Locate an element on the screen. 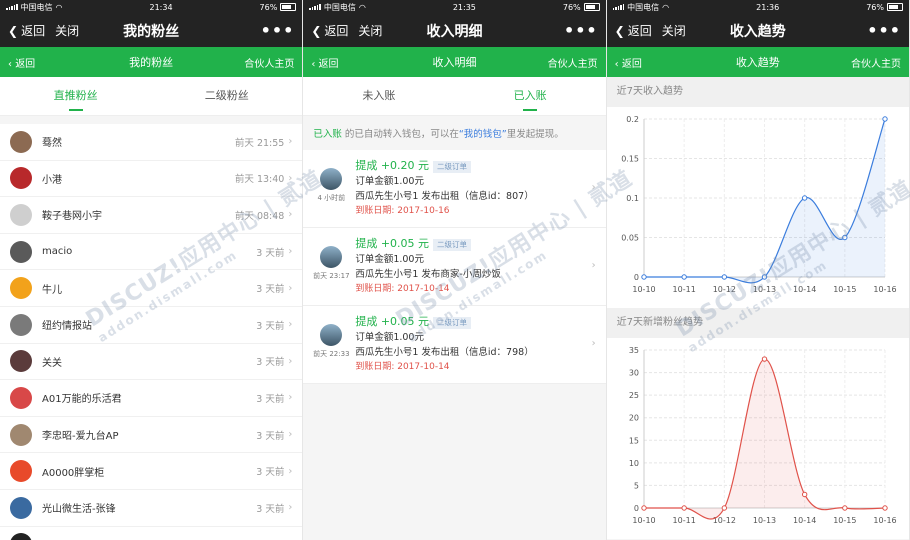  status-bar: 中国电信 ◠ 21:36 76% is located at coordinates (757, 7).